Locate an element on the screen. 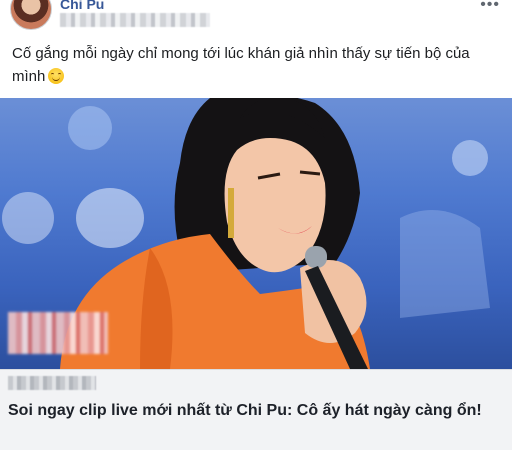 The width and height of the screenshot is (512, 450). watermark-blurred is located at coordinates (58, 333).